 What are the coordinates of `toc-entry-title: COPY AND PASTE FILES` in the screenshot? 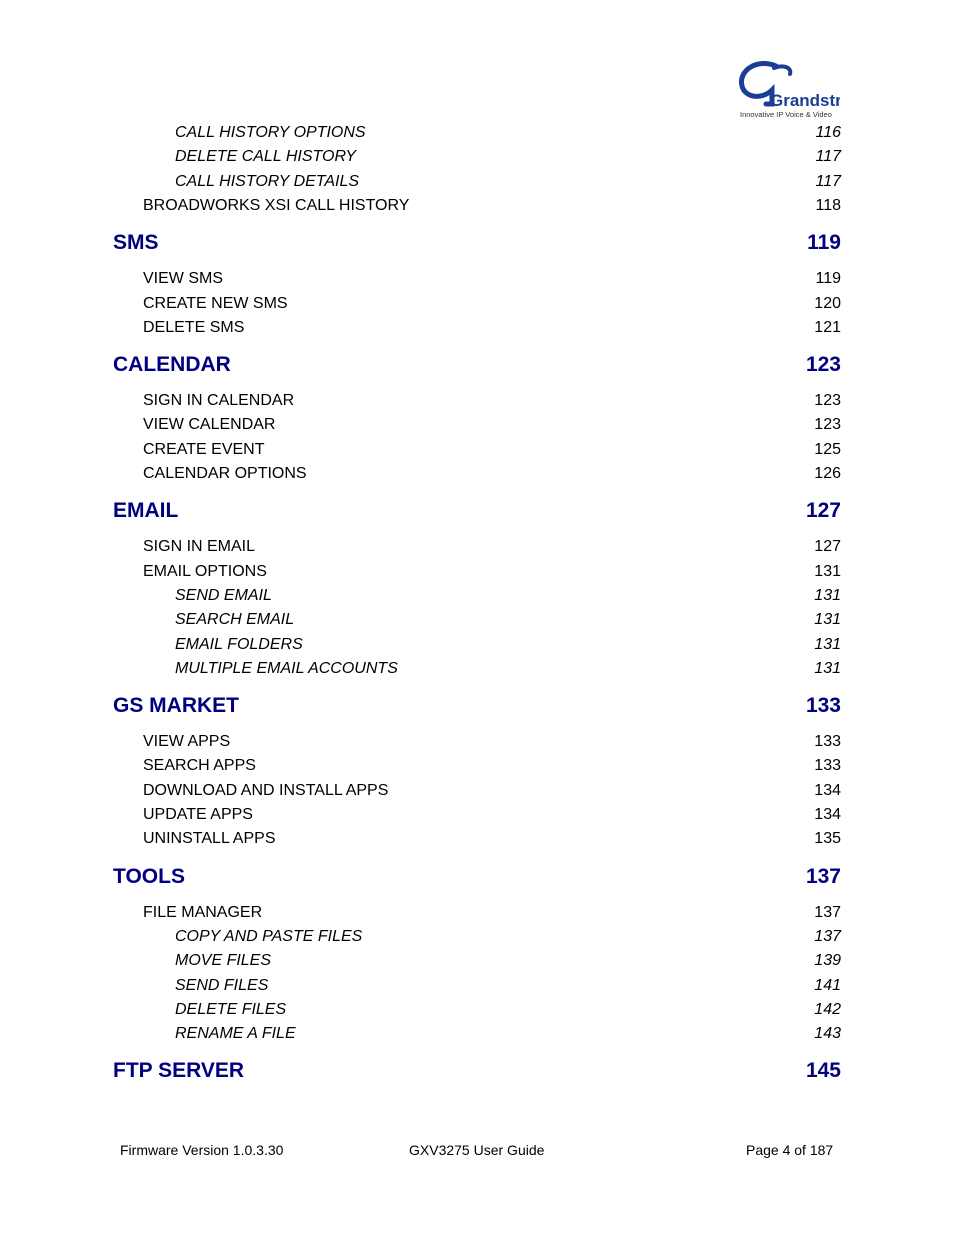 It's located at (268, 937).